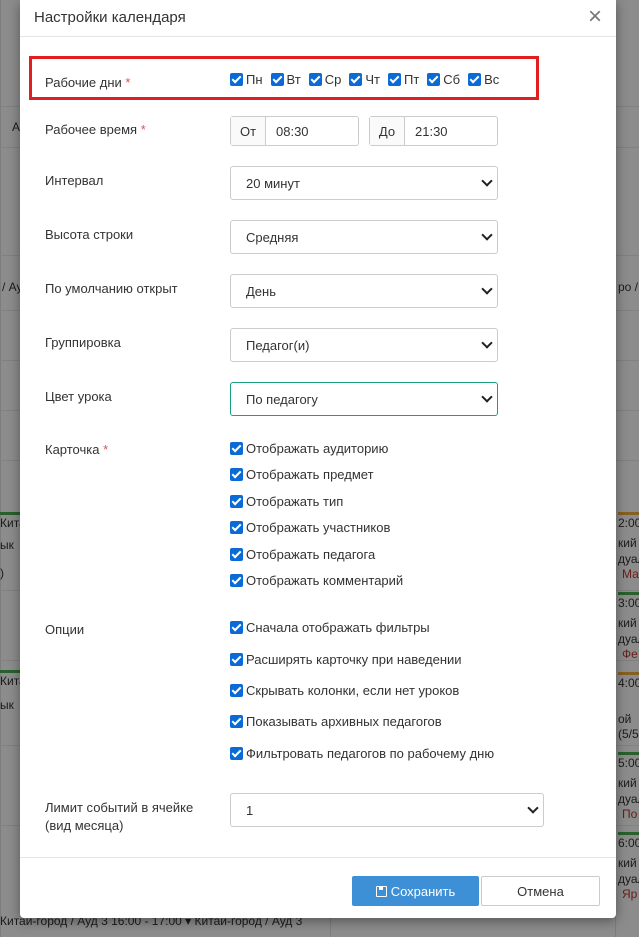 The image size is (639, 937). What do you see at coordinates (95, 129) in the screenshot?
I see `work-time-label: Рабочее время *` at bounding box center [95, 129].